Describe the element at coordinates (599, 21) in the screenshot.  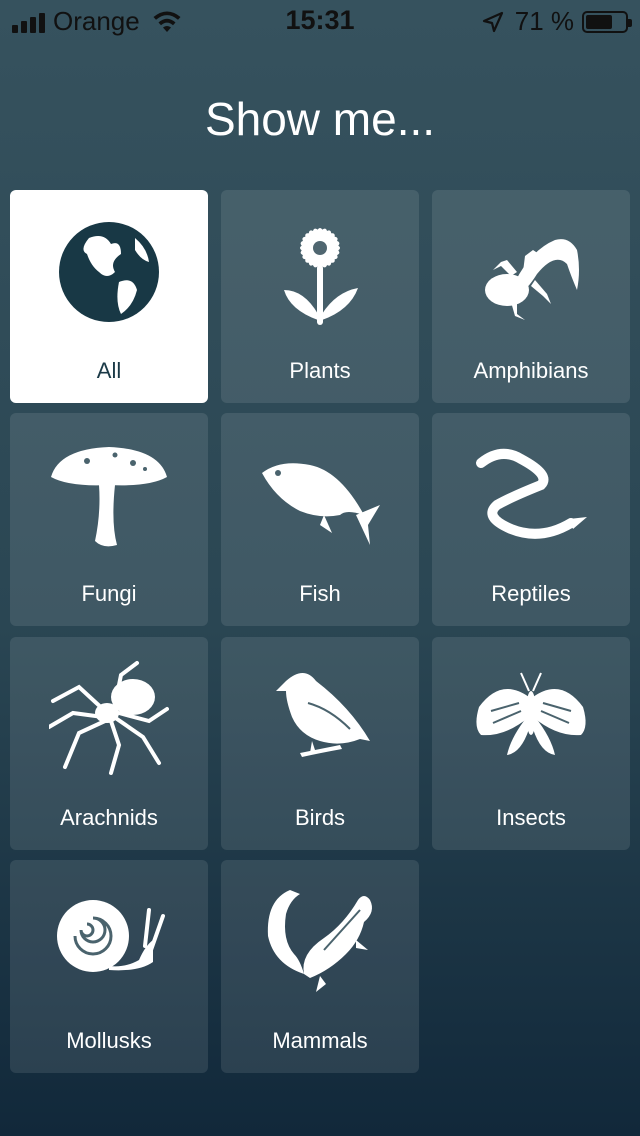
I see `battery-fill` at that location.